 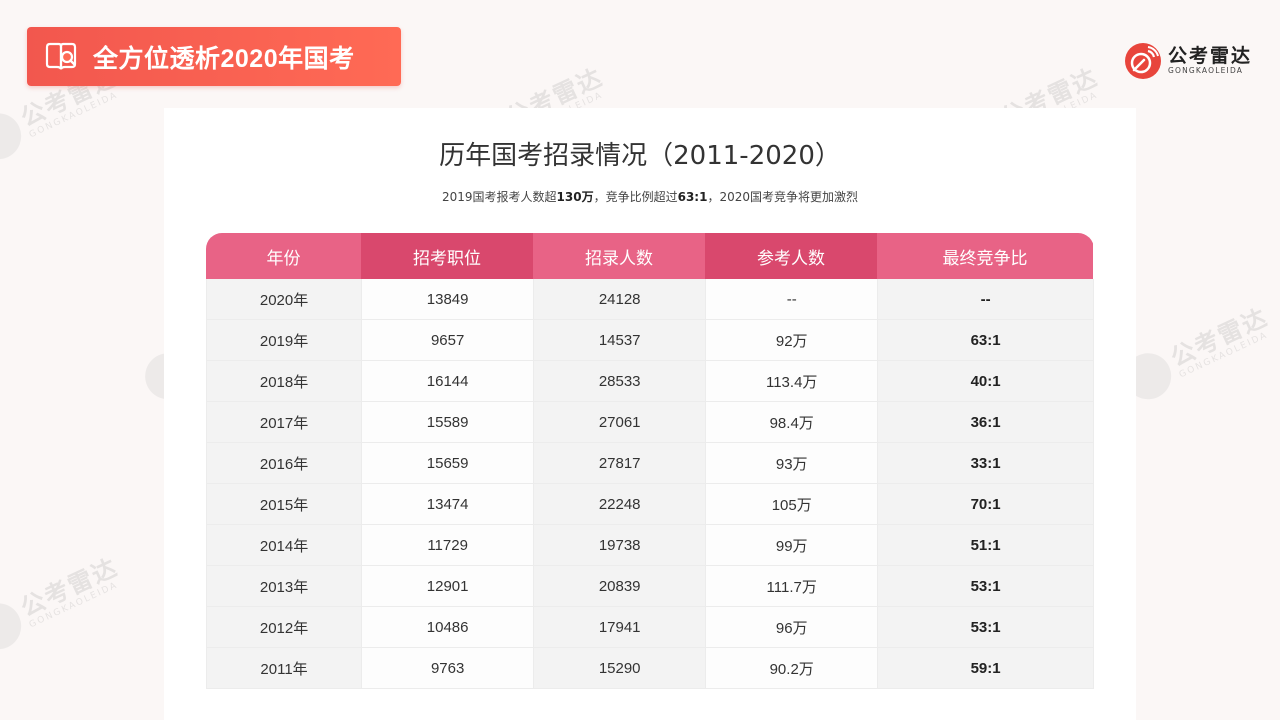 I want to click on cell-applicants: 90.2万, so click(x=792, y=668).